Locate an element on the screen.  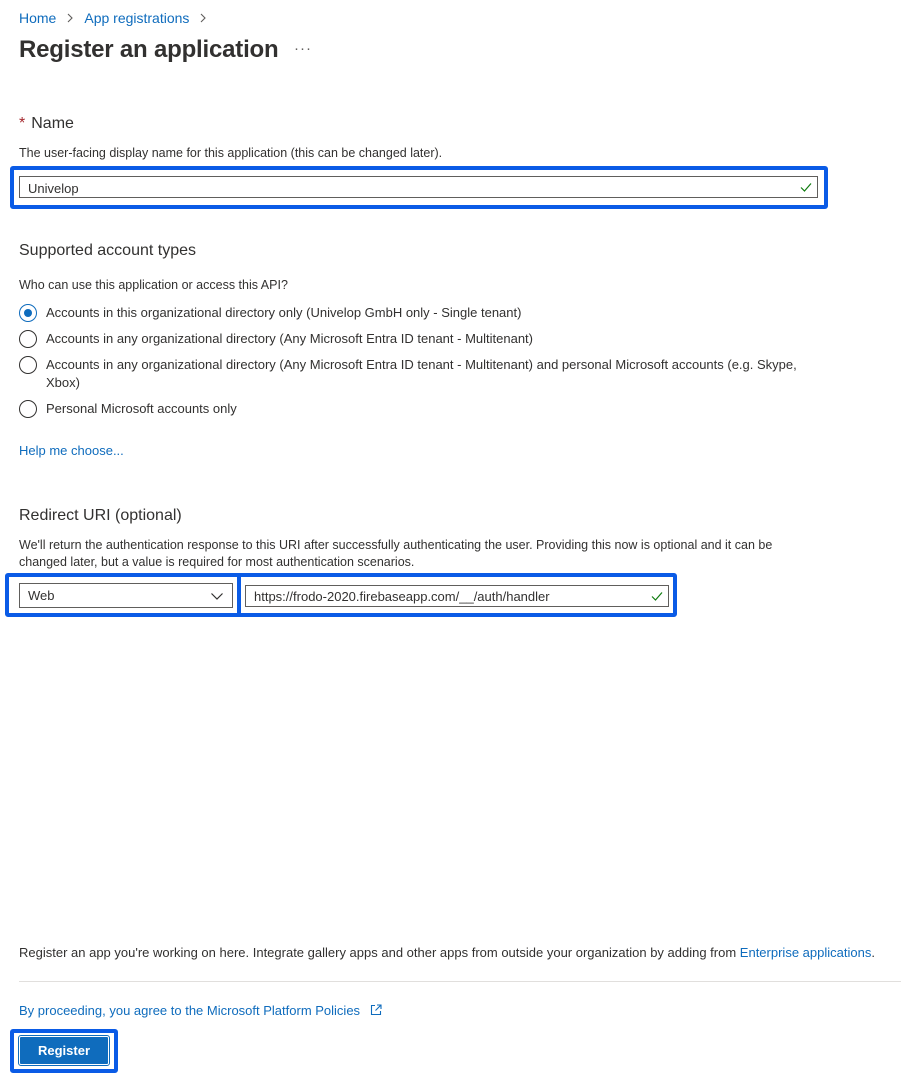
name-input-value: Univelop is located at coordinates (53, 188).